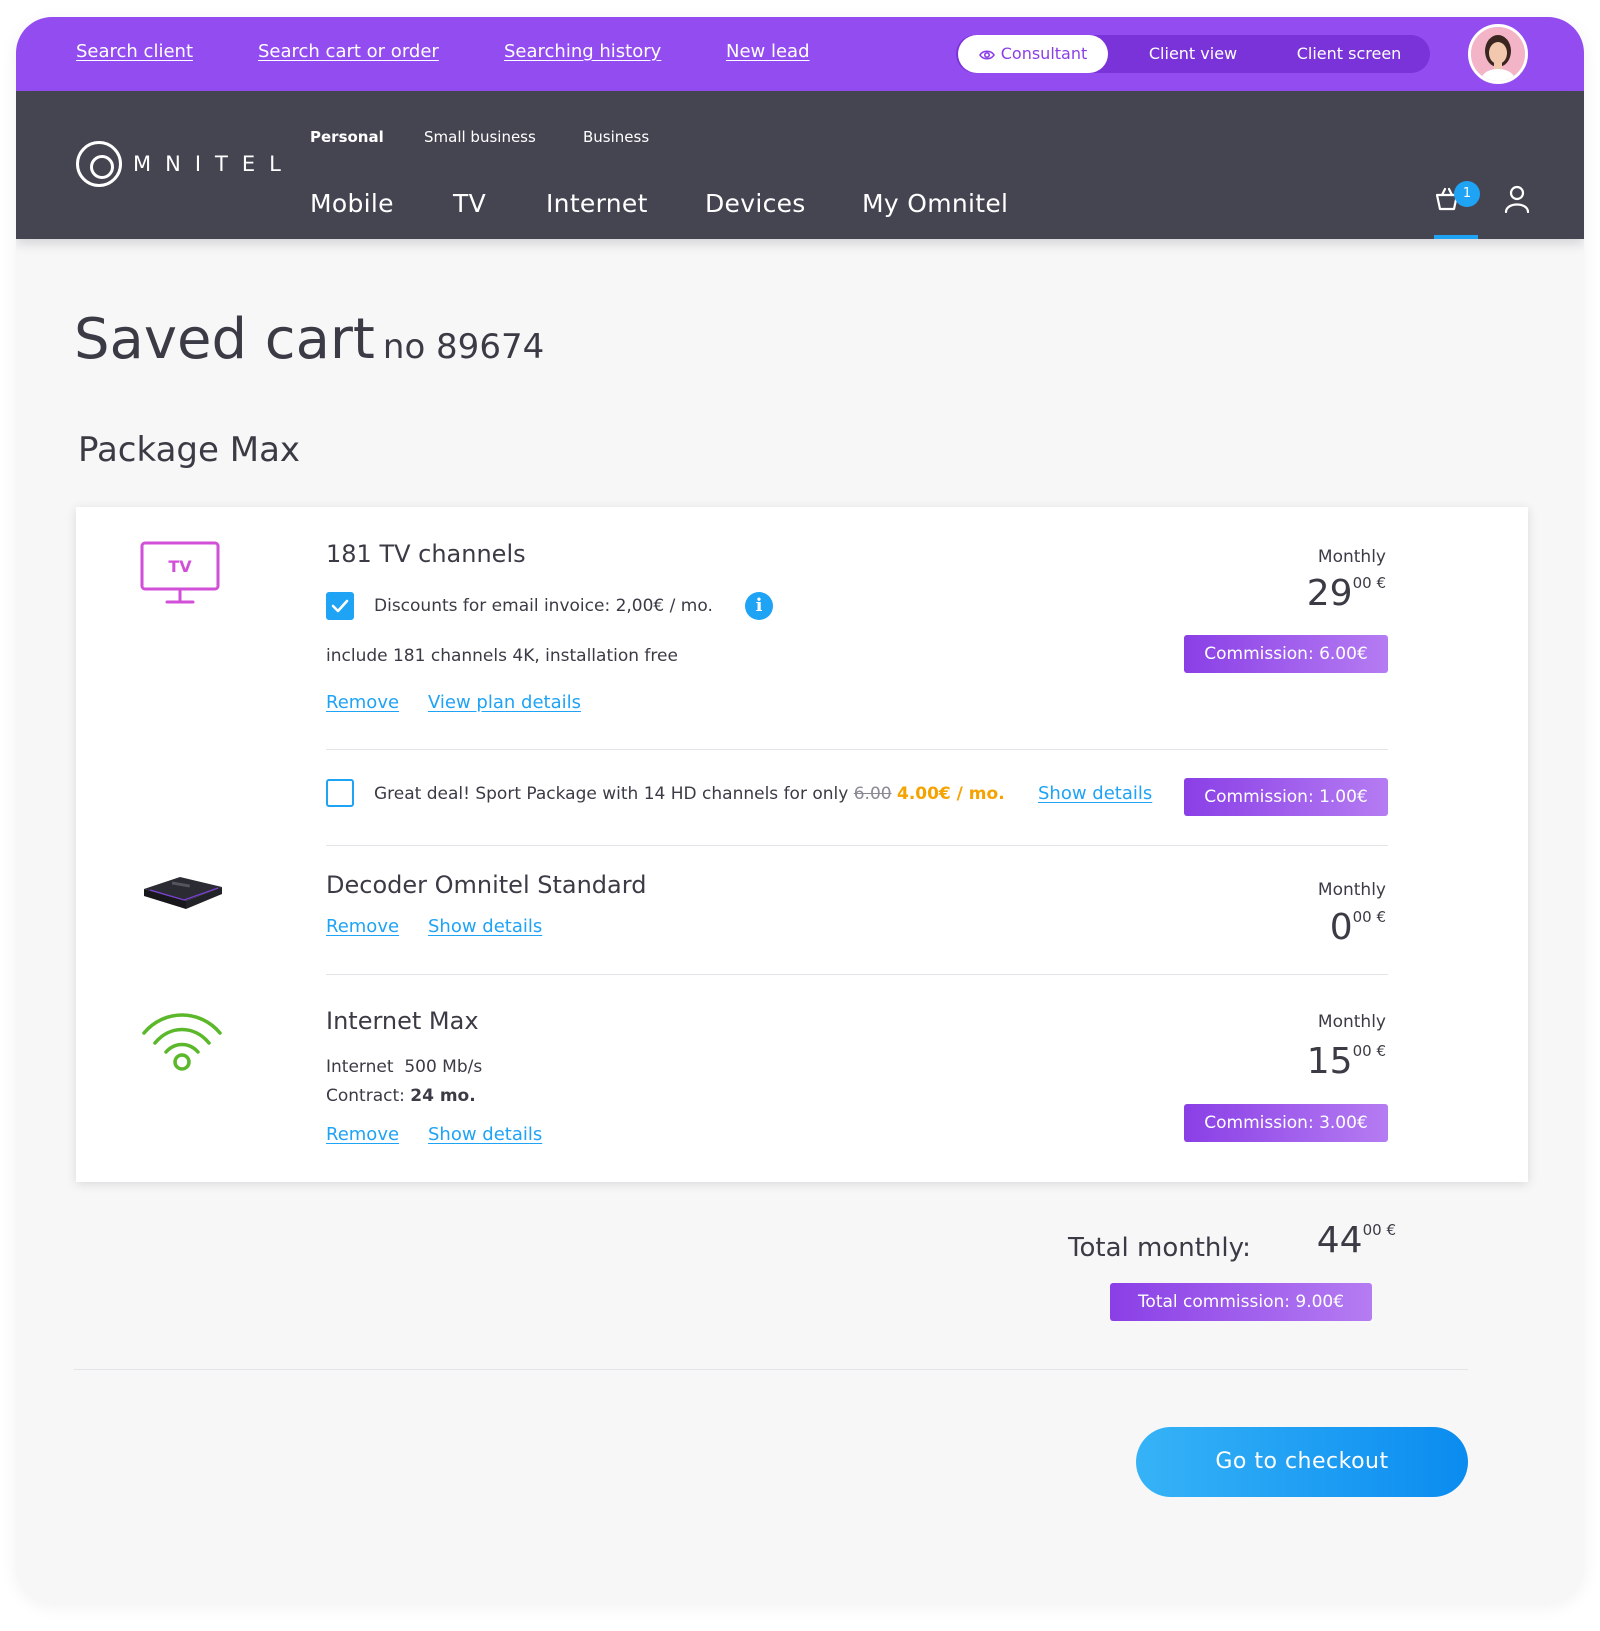 The image size is (1600, 1631). I want to click on cart-active-indicator, so click(1456, 237).